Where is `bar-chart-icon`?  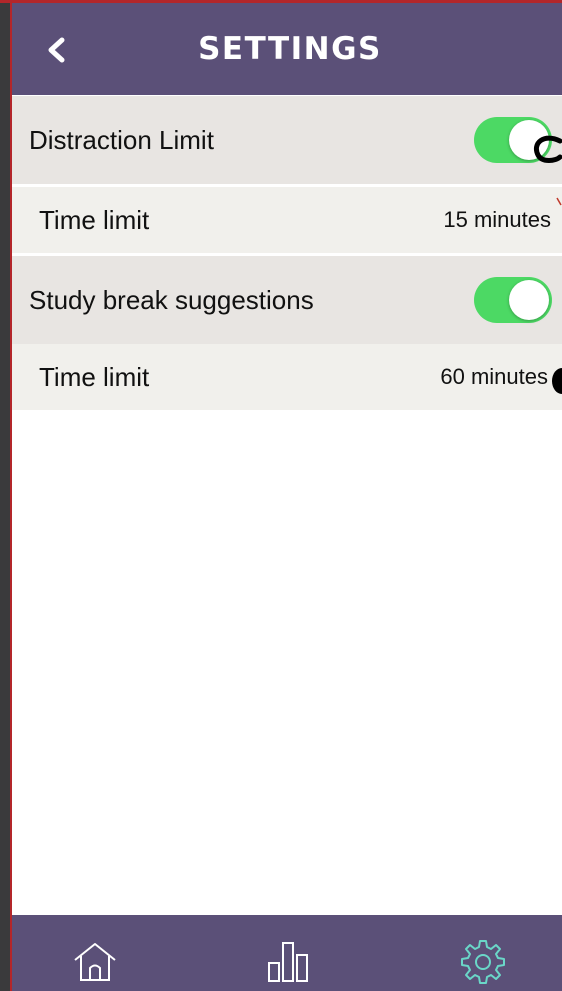 bar-chart-icon is located at coordinates (288, 962).